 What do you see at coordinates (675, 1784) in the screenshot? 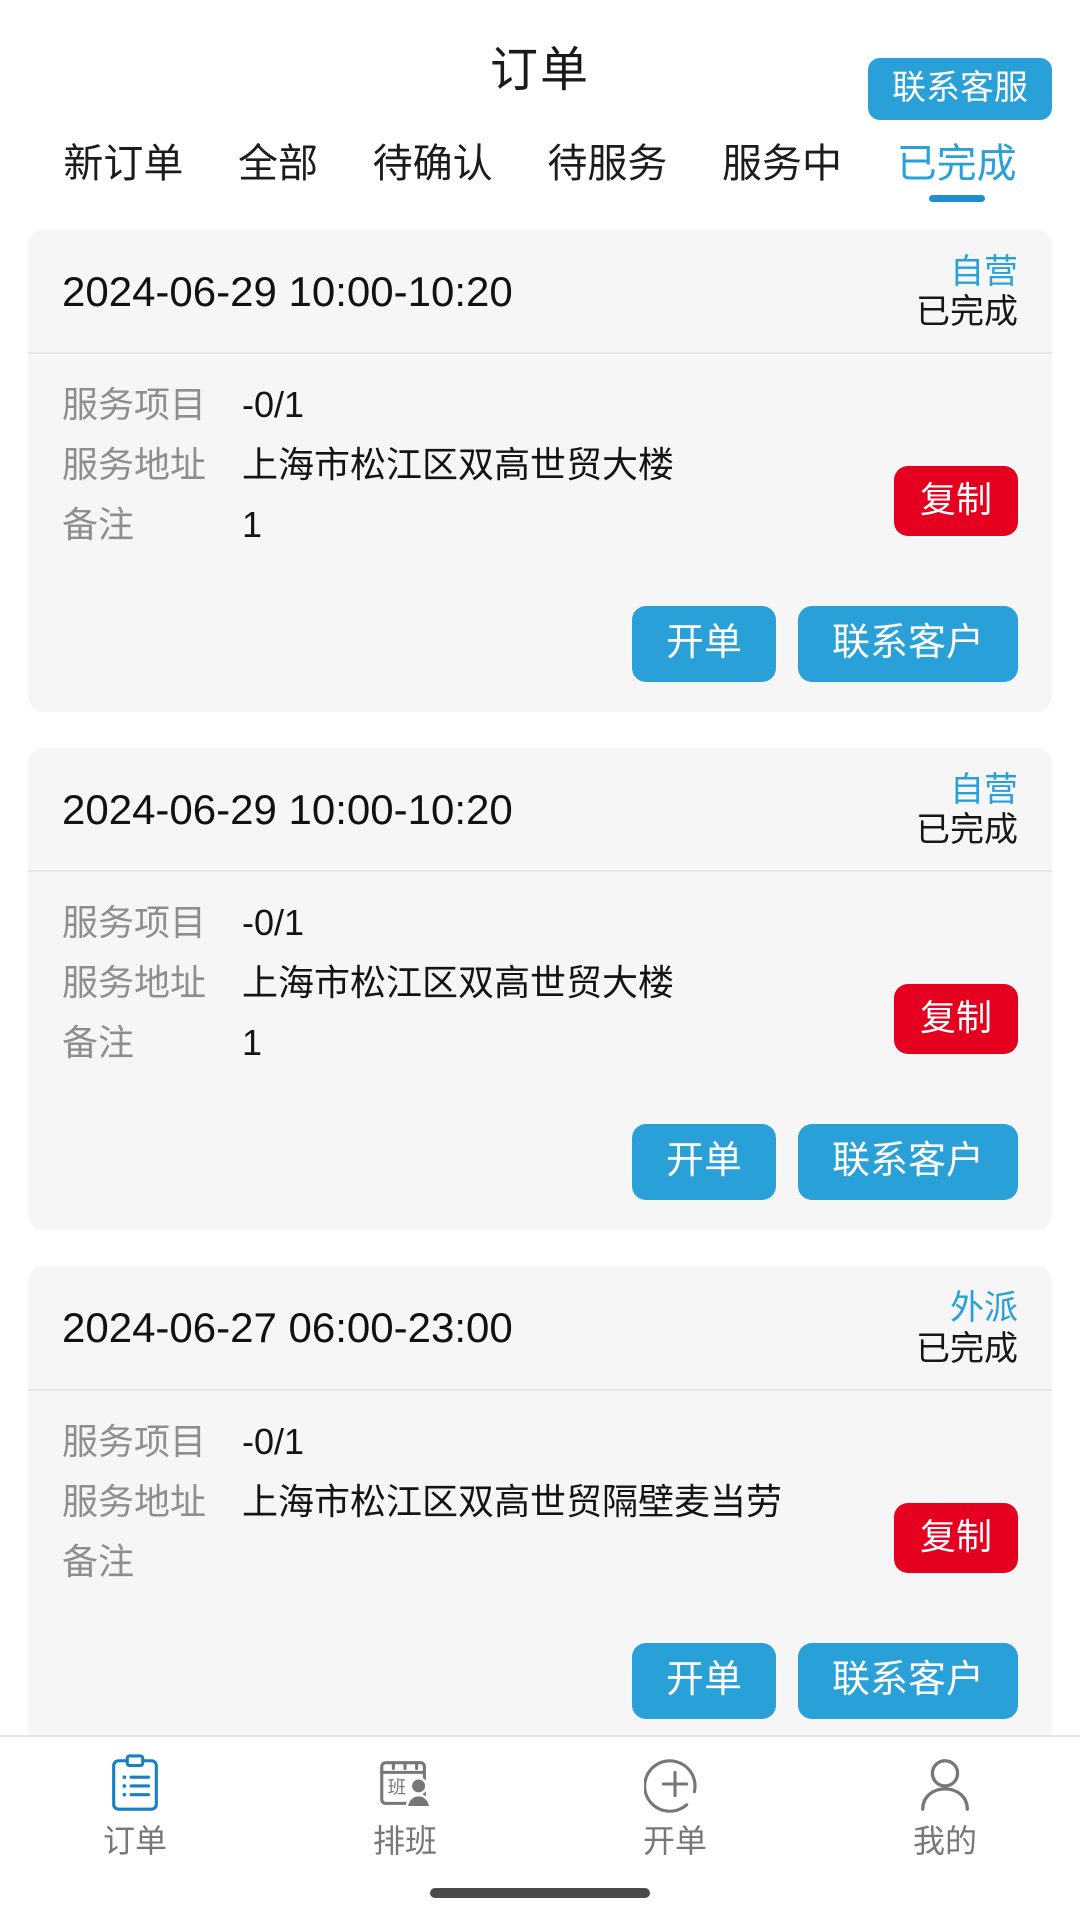
I see `plus-circle-icon` at bounding box center [675, 1784].